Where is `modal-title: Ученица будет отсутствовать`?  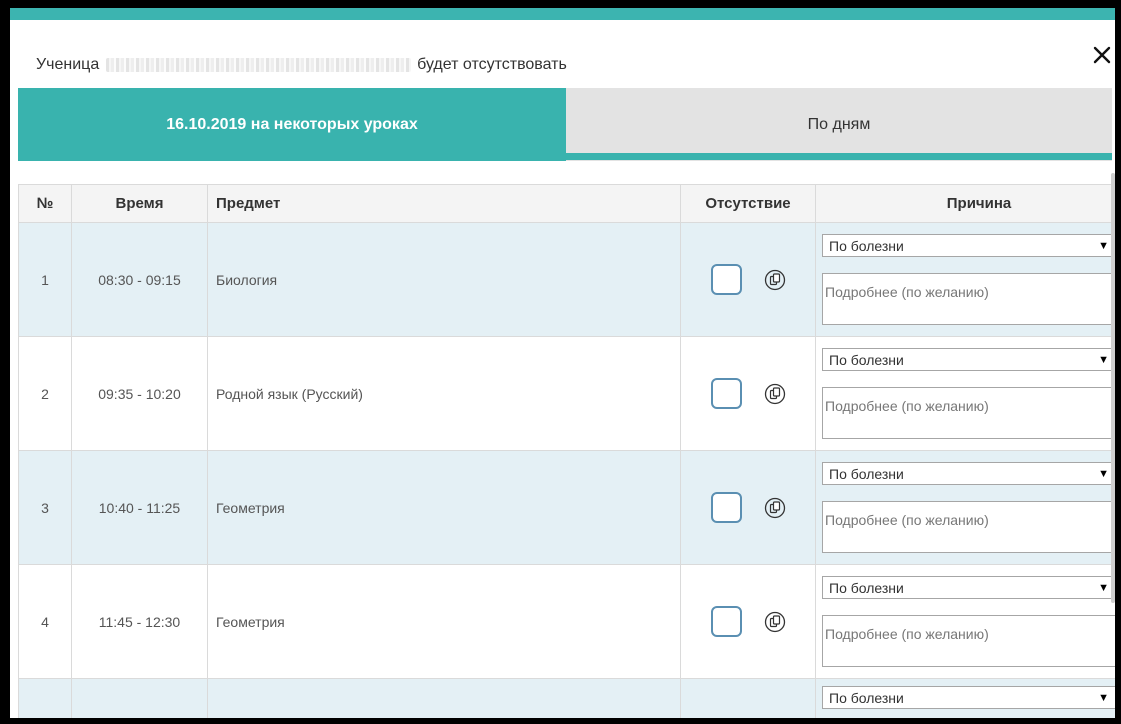
modal-title: Ученица будет отсутствовать is located at coordinates (301, 65).